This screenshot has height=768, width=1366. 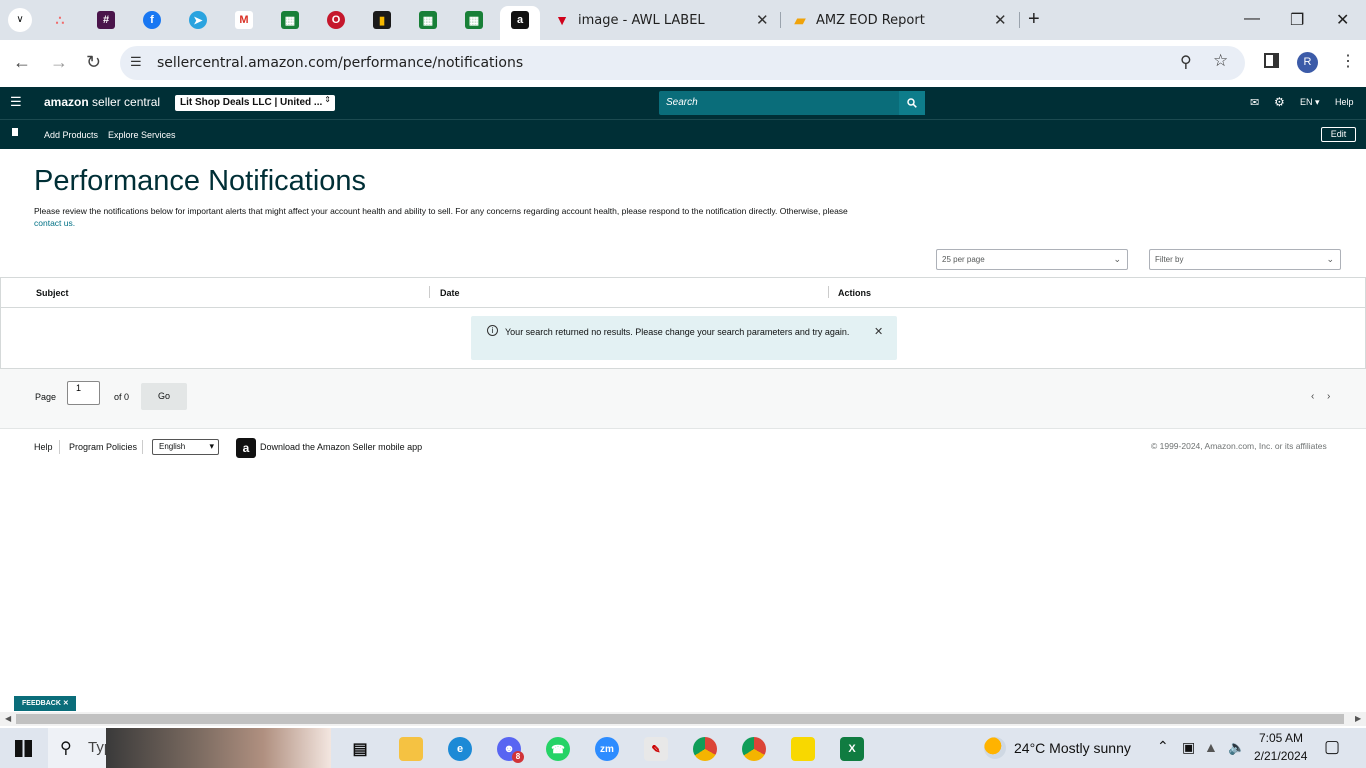 What do you see at coordinates (558, 749) in the screenshot?
I see `whatsapp-icon: ☎` at bounding box center [558, 749].